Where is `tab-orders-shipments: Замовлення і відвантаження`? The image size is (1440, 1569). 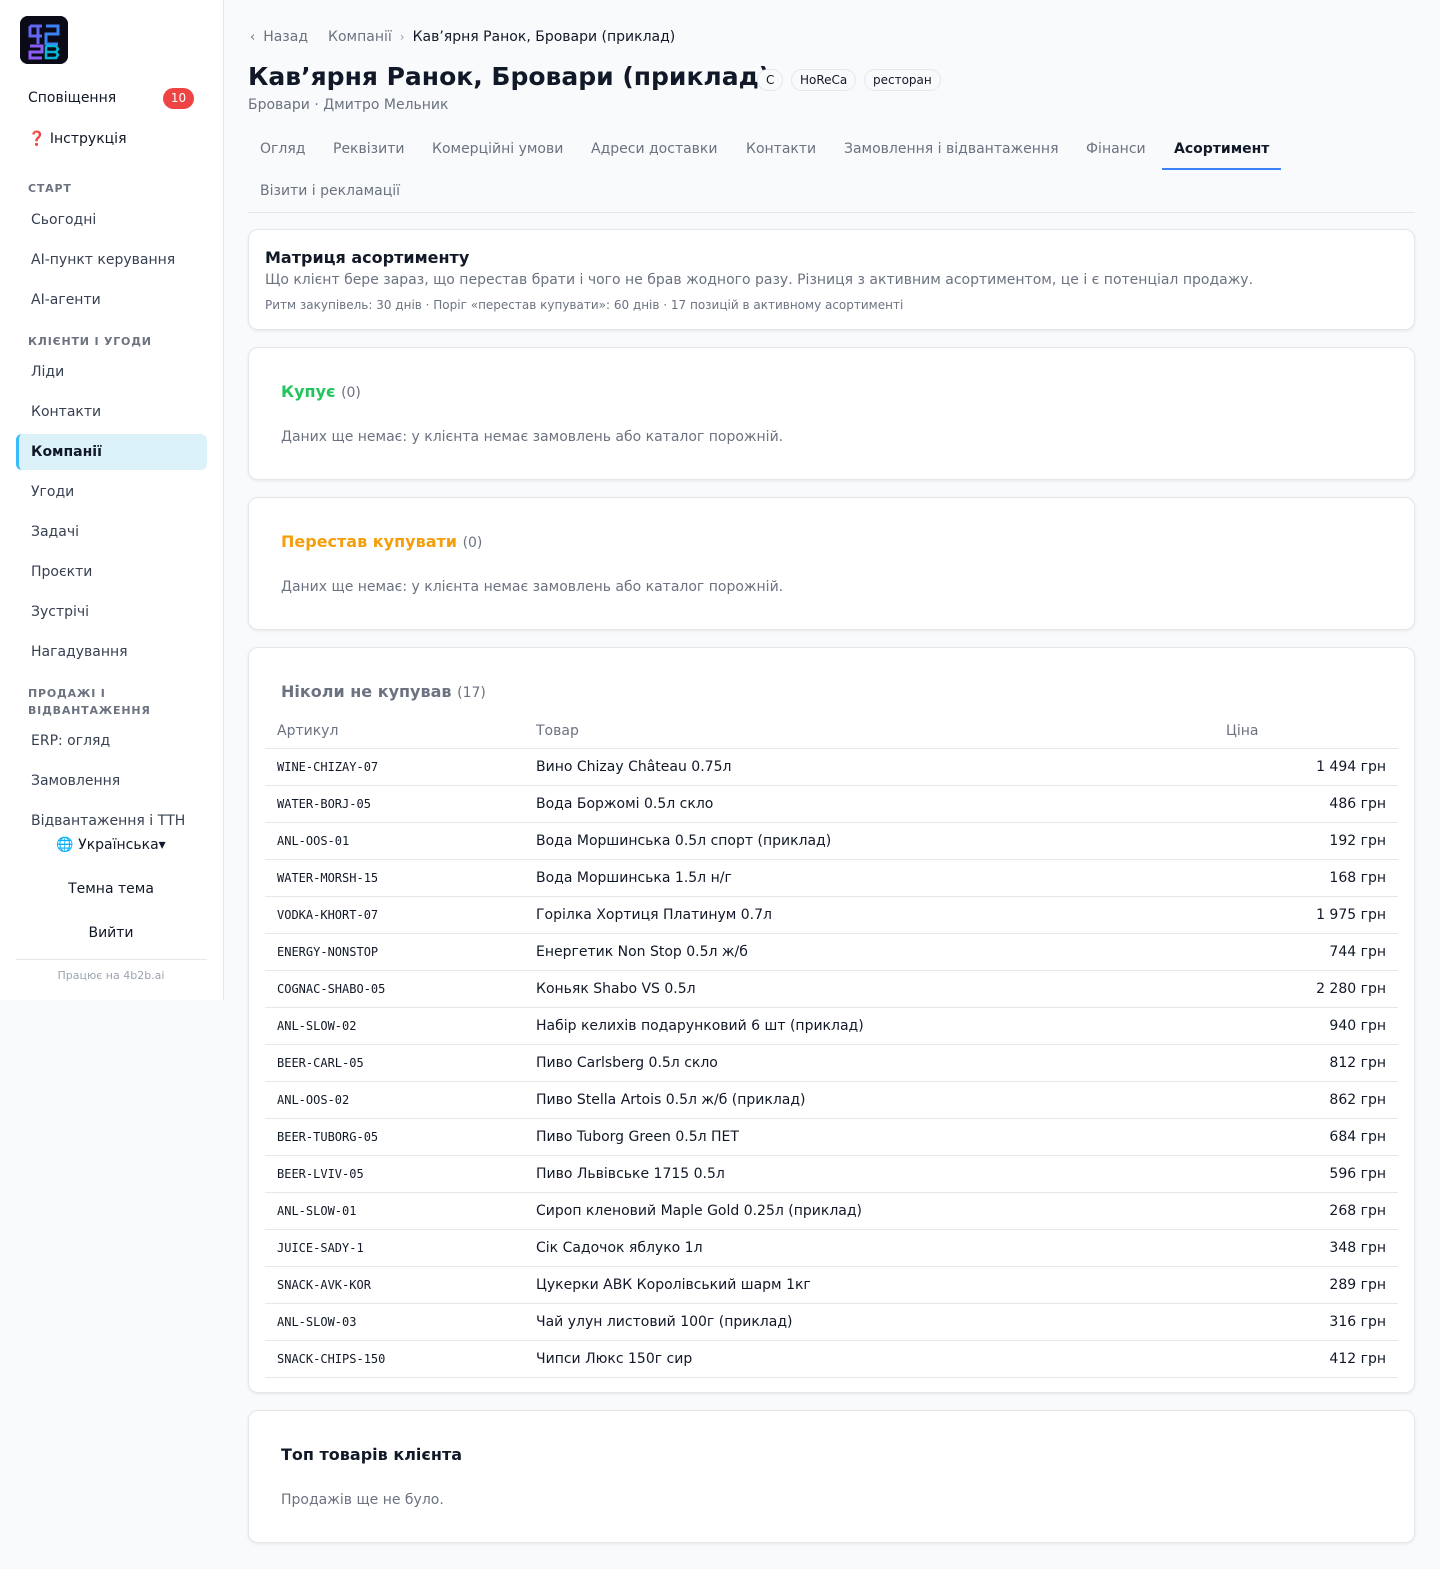
tab-orders-shipments: Замовлення і відвантаження is located at coordinates (951, 149).